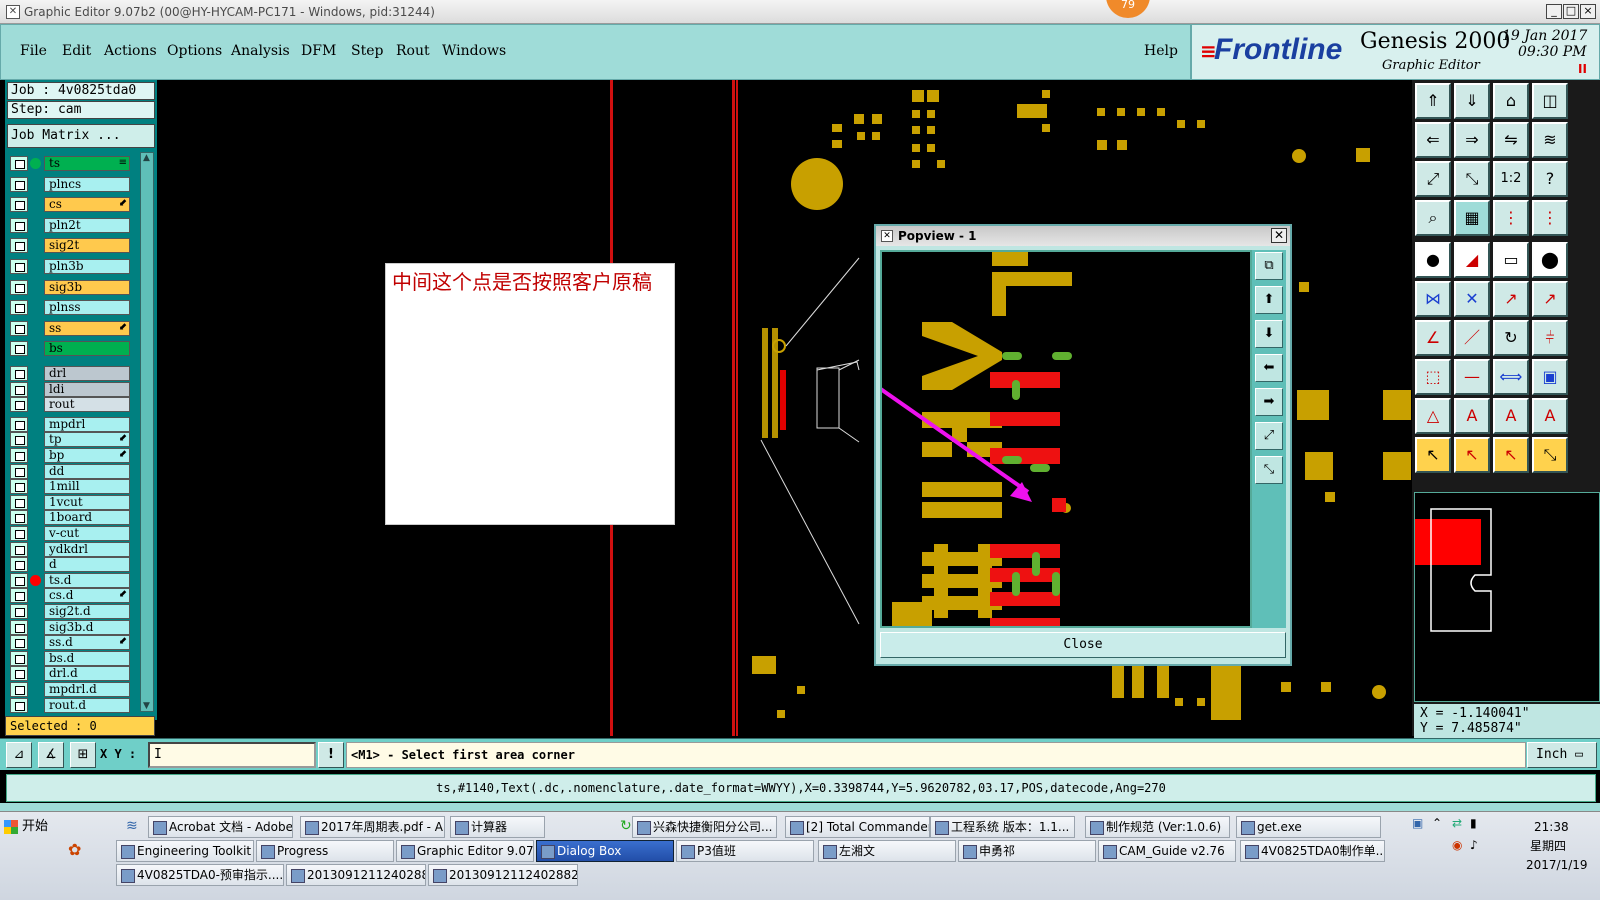 Image resolution: width=1600 pixels, height=900 pixels. What do you see at coordinates (318, 51) in the screenshot?
I see `menu-dfm: DFM` at bounding box center [318, 51].